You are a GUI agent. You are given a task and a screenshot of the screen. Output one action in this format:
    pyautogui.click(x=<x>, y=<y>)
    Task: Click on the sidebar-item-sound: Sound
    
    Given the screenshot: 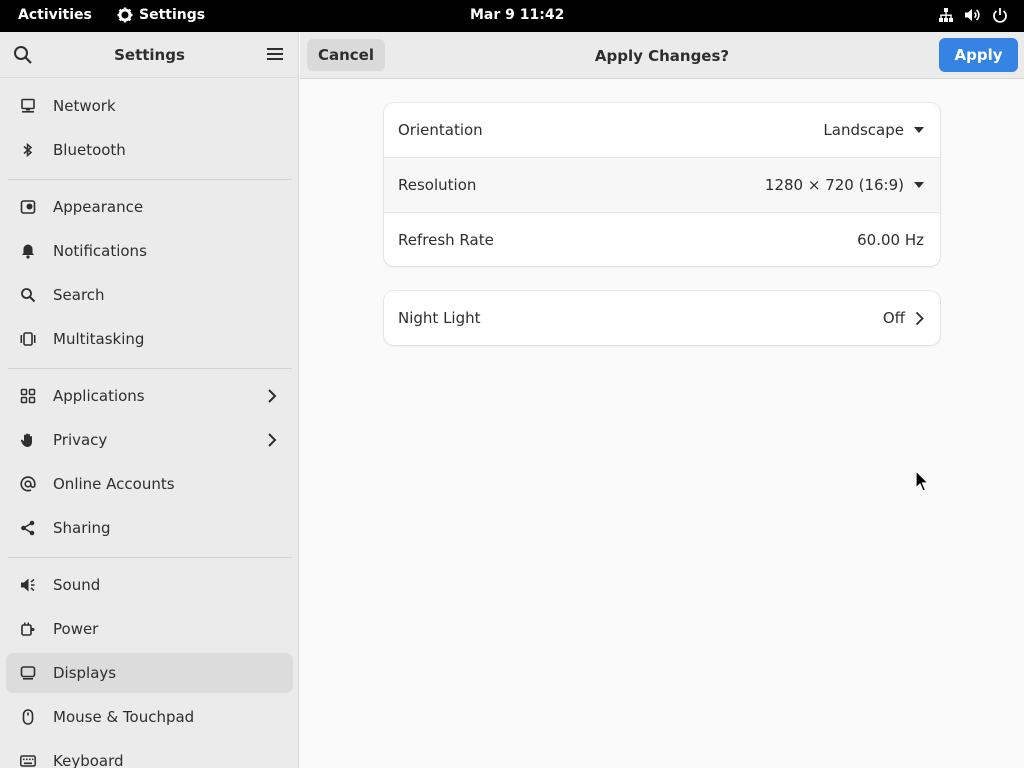 What is the action you would take?
    pyautogui.click(x=149, y=585)
    